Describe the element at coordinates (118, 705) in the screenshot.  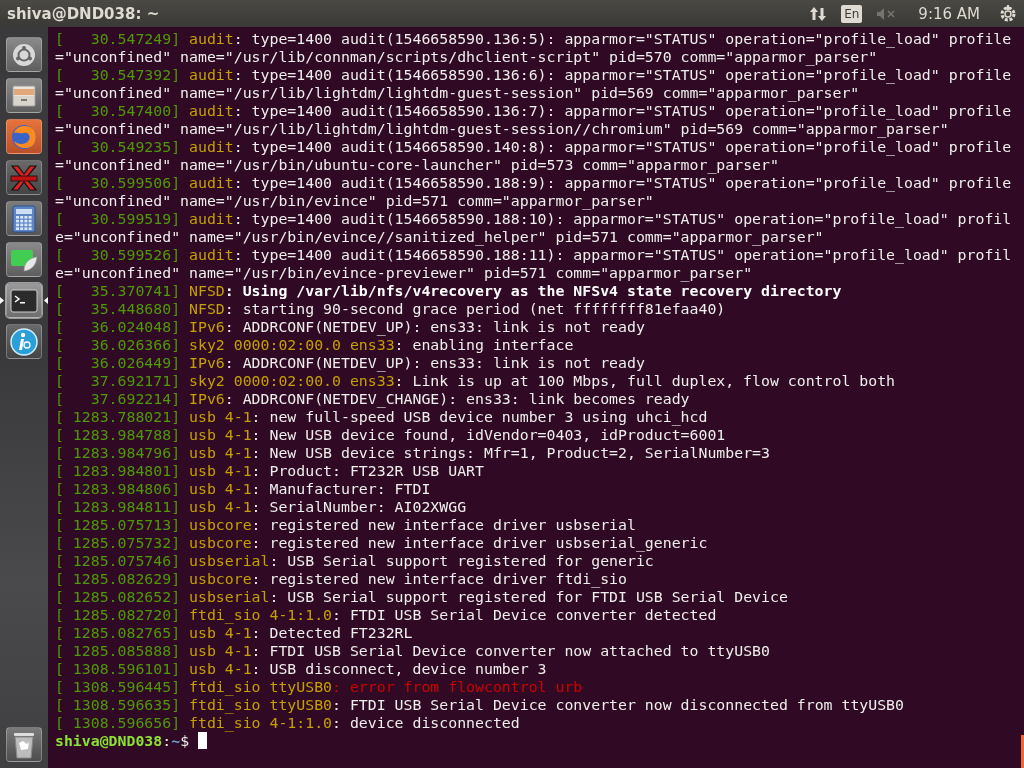
I see `log-timestamp: [ 1308.596635]` at that location.